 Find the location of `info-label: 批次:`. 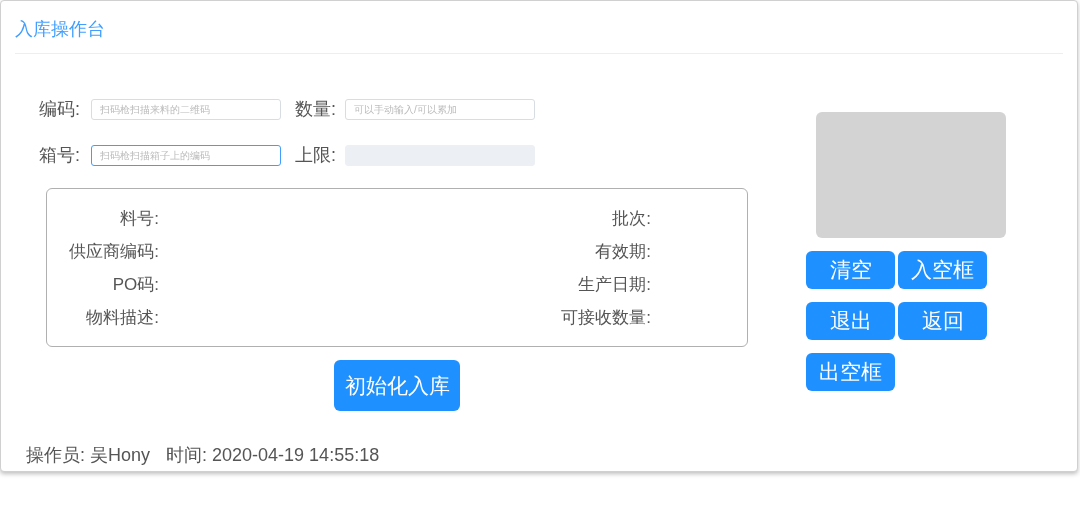

info-label: 批次: is located at coordinates (631, 219).